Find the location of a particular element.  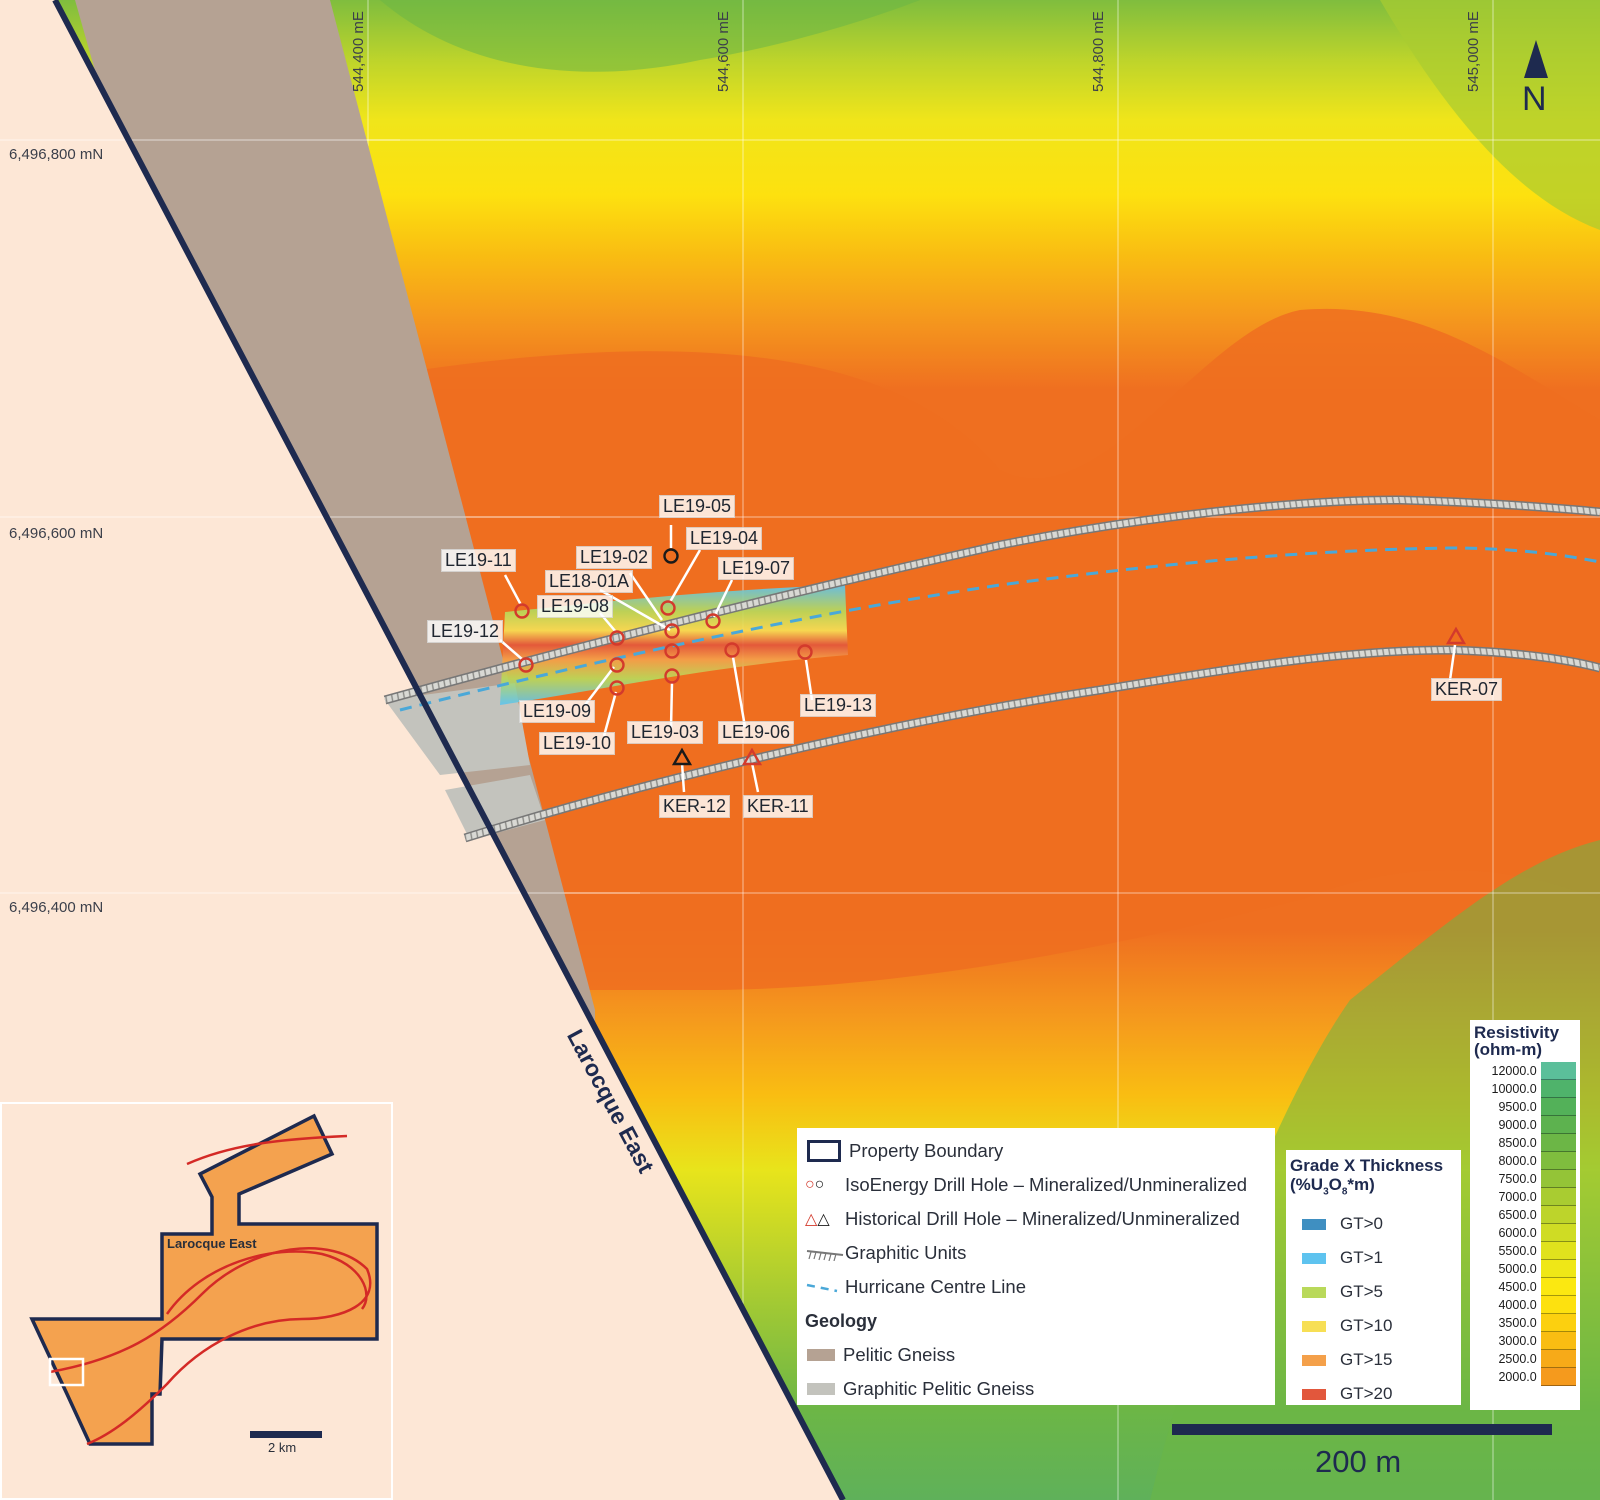

easting-label-3: 544,800 mE is located at coordinates (1098, 51).